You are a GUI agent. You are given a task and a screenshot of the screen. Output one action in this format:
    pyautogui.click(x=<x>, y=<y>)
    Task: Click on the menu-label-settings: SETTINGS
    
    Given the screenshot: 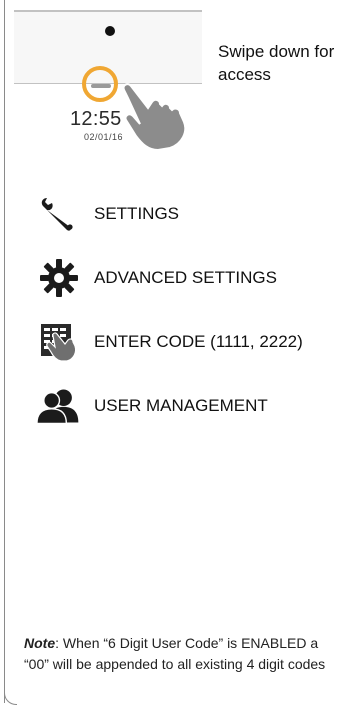 What is the action you would take?
    pyautogui.click(x=137, y=213)
    